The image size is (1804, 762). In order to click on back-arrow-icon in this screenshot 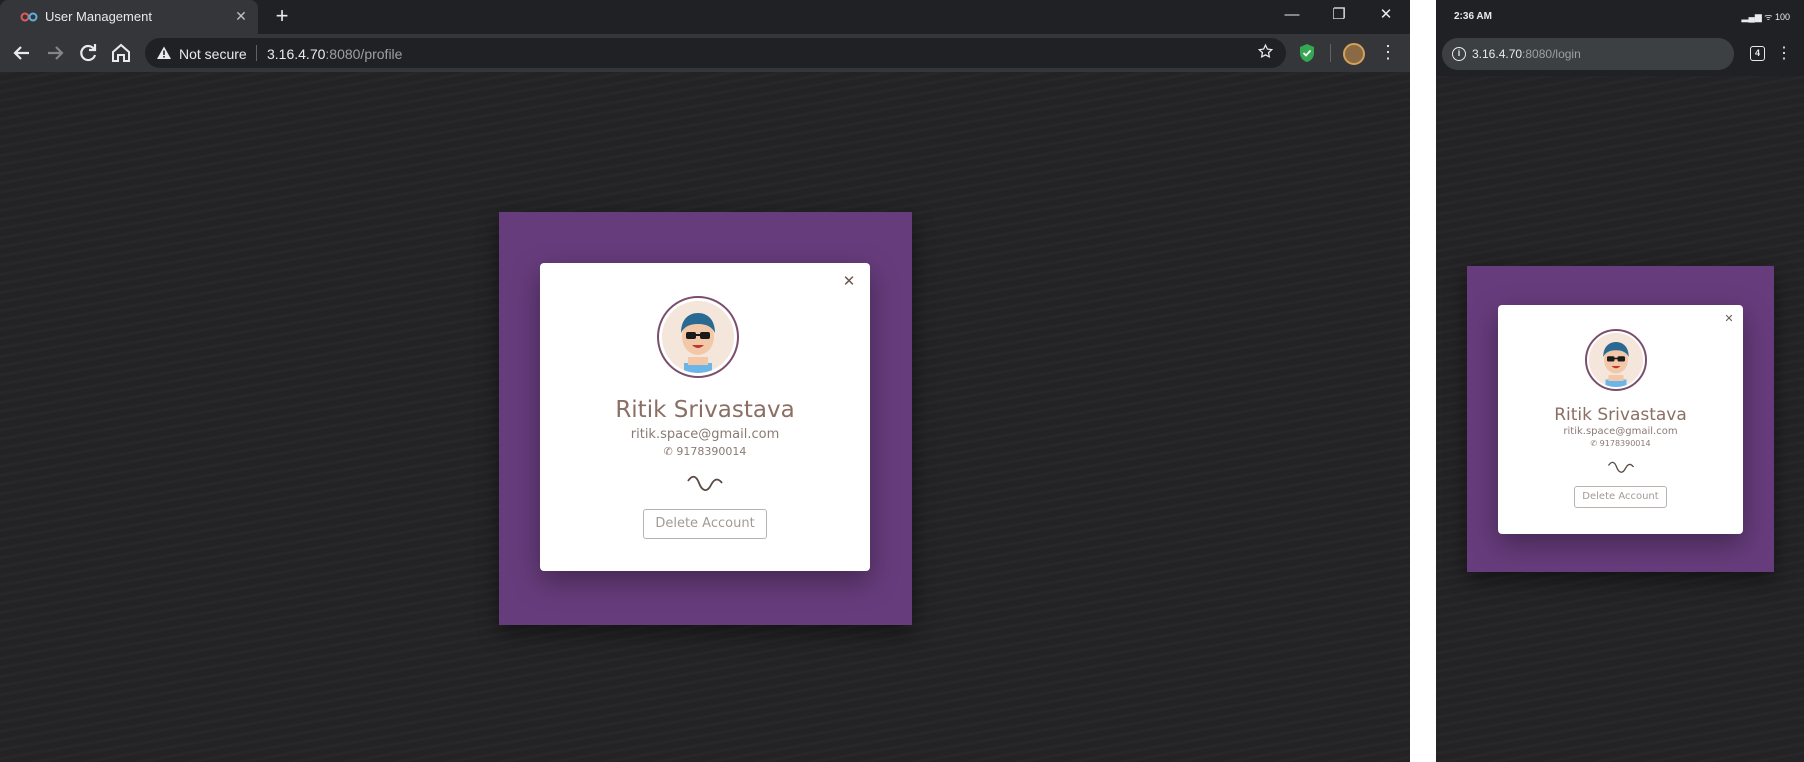, I will do `click(22, 53)`.